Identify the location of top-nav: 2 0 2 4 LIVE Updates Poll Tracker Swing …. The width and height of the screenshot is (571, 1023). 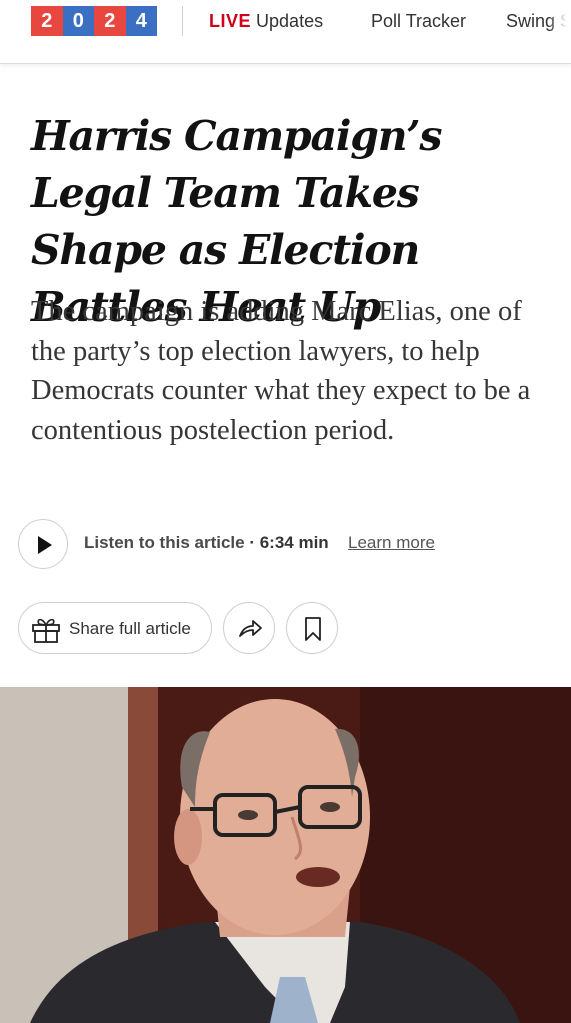
(285, 32).